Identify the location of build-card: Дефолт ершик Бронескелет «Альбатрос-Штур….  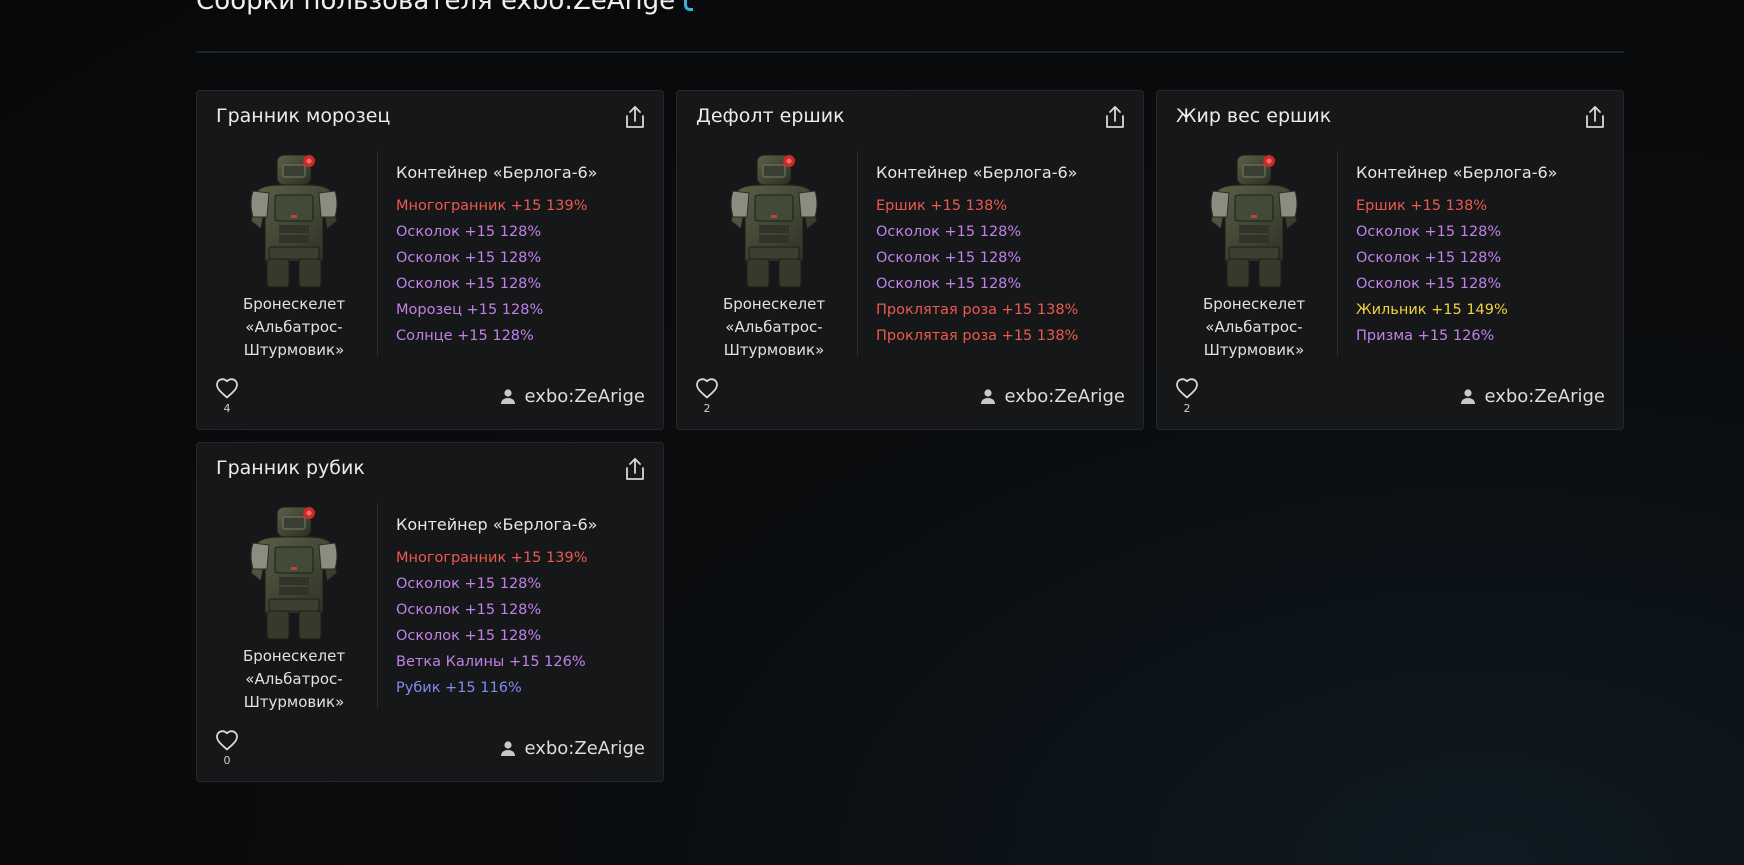
(910, 260).